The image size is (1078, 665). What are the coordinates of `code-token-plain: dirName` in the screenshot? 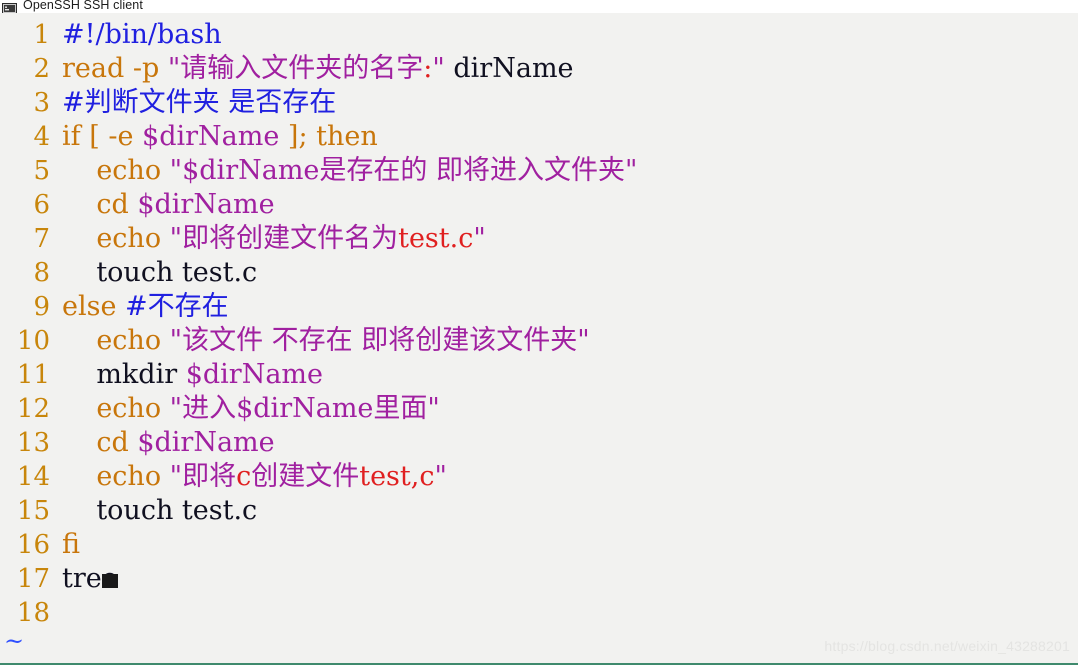 It's located at (513, 68).